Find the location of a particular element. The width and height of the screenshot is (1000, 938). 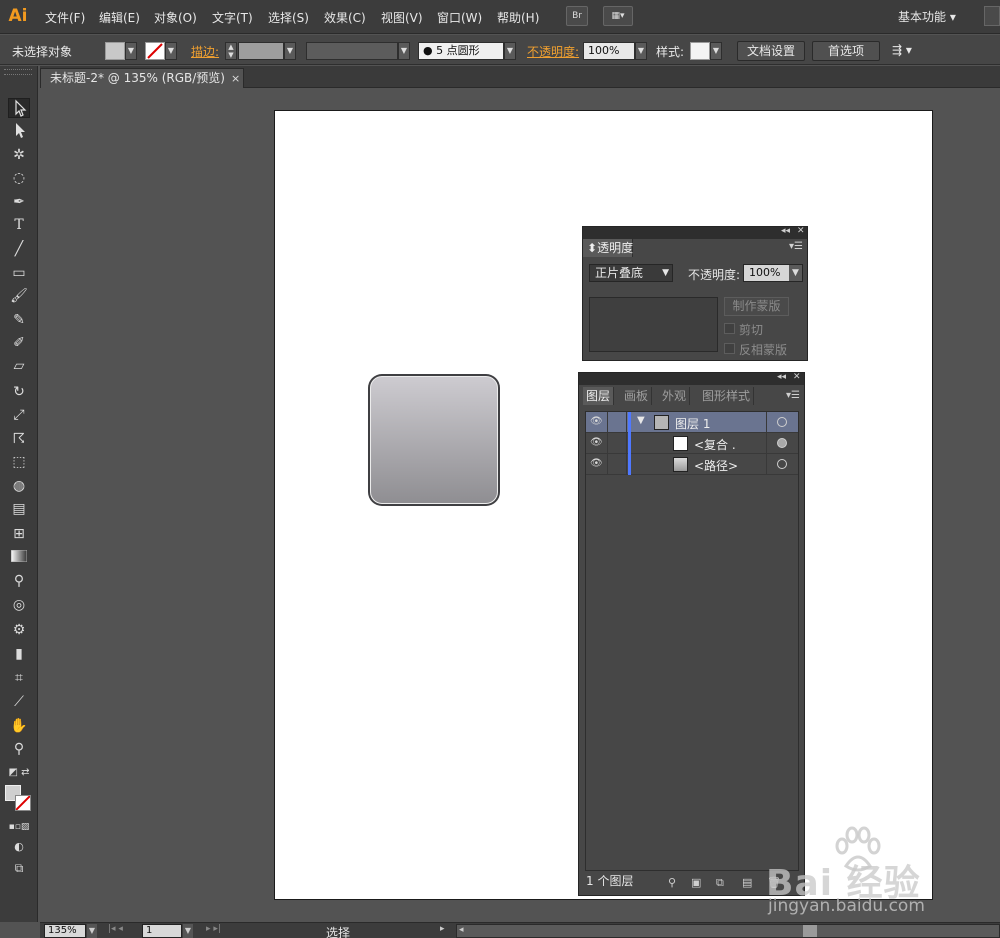

panel-menu-icon: ⇶ ▾ is located at coordinates (902, 50).